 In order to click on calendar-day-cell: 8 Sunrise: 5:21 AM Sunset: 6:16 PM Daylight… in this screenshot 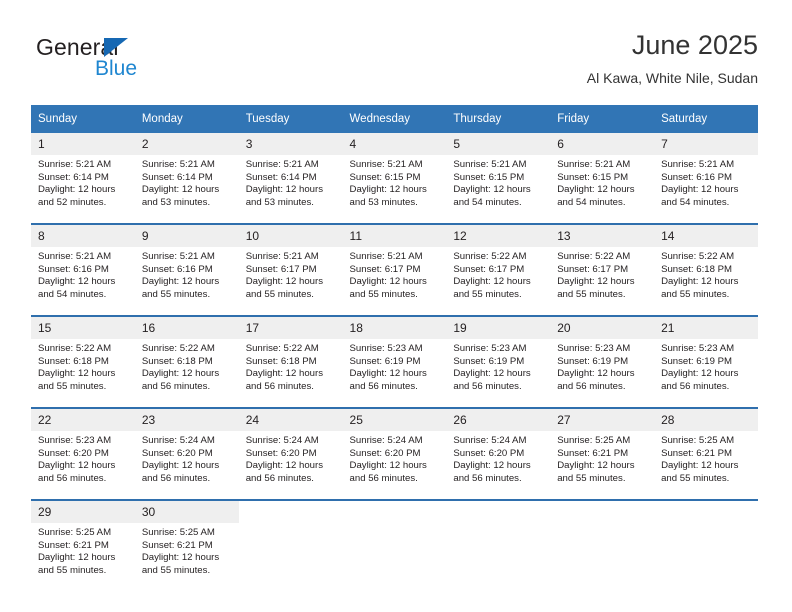, I will do `click(83, 269)`.